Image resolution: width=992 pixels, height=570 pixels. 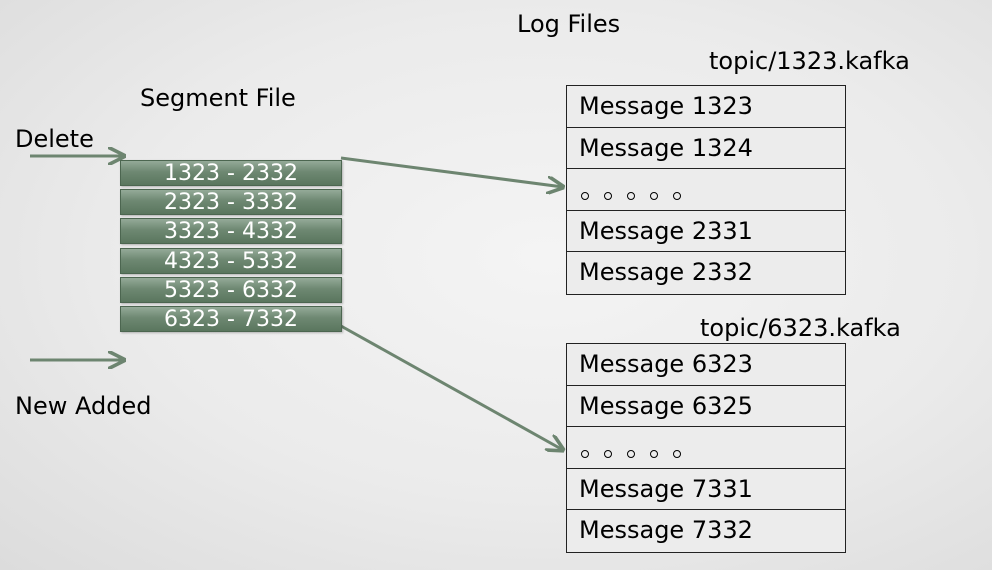 What do you see at coordinates (666, 272) in the screenshot?
I see `message-row: Message 2332` at bounding box center [666, 272].